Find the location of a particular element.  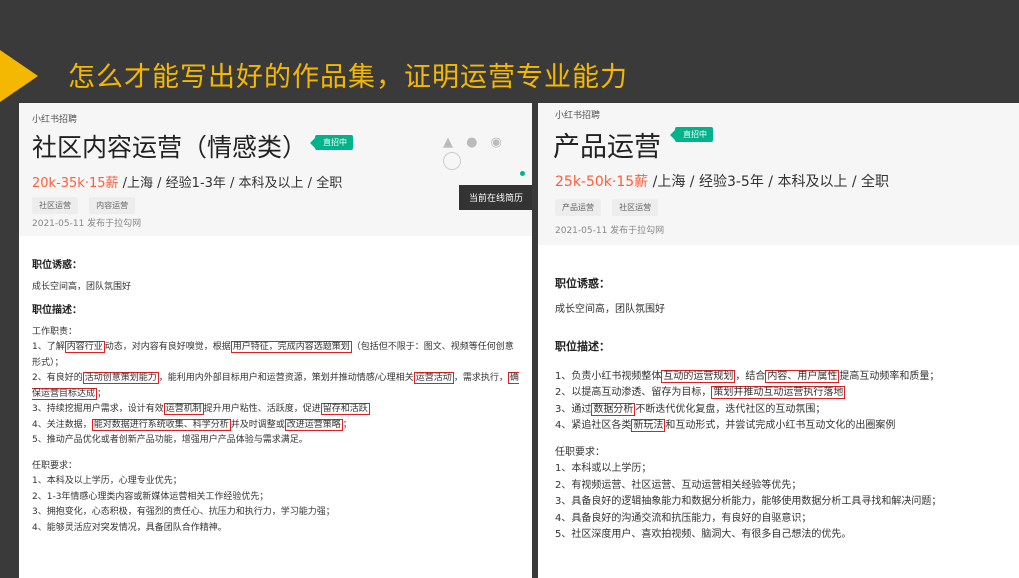

duty-line: 3、持续挖掘用户需求，设计有效 运营机制 提升用户粘性、活跃度，促进 留存和活跃 is located at coordinates (201, 409).